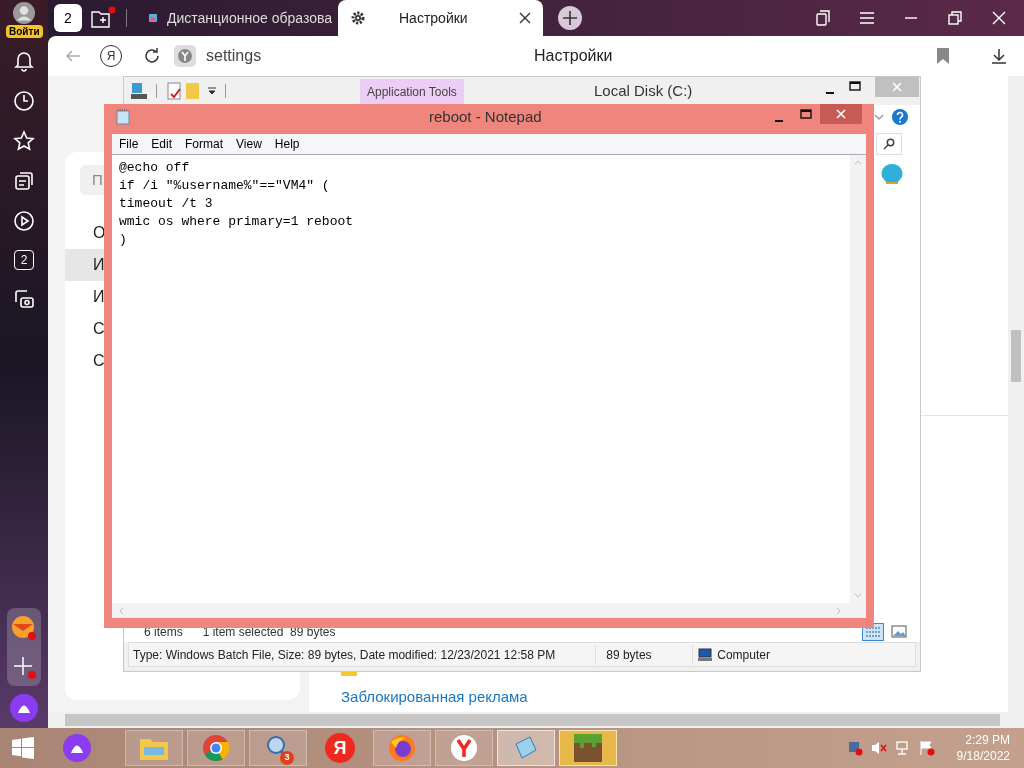 This screenshot has width=1024, height=768. I want to click on bell-icon, so click(24, 61).